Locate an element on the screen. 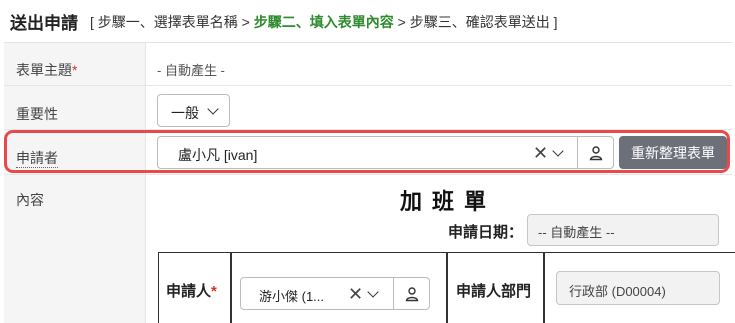  document-title: 加班單 is located at coordinates (448, 201).